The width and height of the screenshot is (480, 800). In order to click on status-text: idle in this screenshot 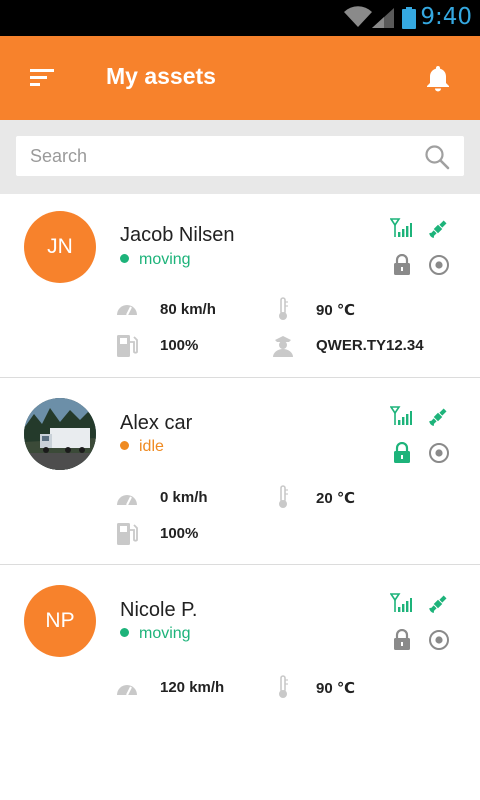, I will do `click(151, 446)`.